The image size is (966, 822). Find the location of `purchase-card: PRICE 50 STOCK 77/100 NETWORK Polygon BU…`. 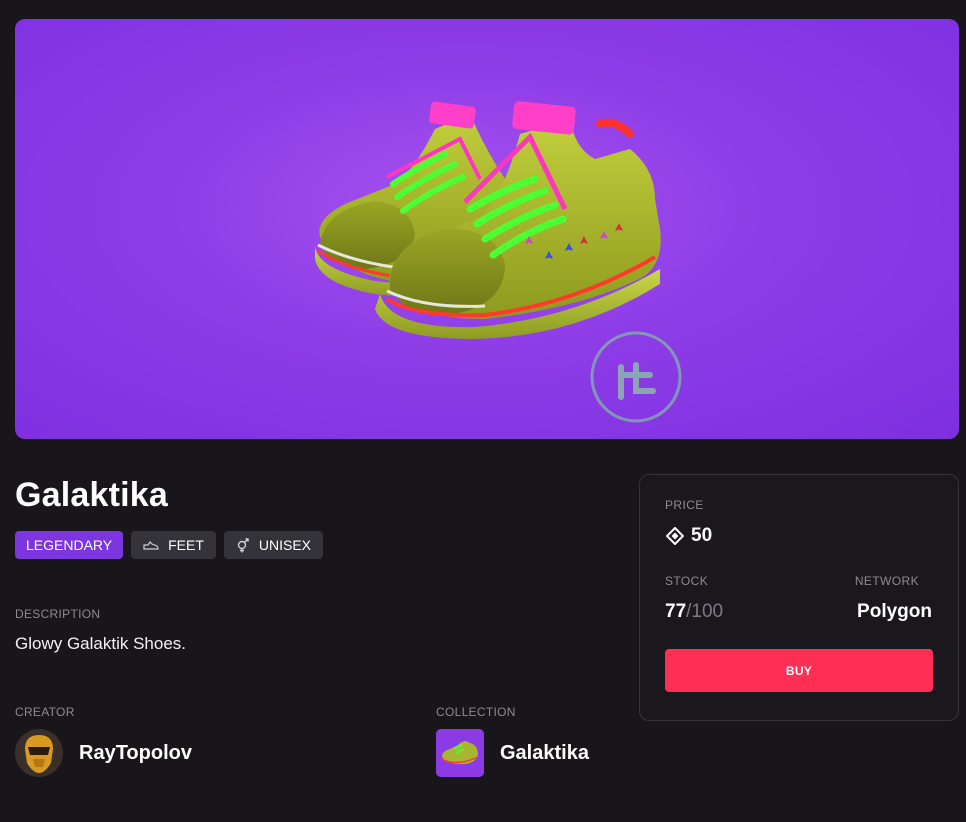

purchase-card: PRICE 50 STOCK 77/100 NETWORK Polygon BU… is located at coordinates (799, 597).